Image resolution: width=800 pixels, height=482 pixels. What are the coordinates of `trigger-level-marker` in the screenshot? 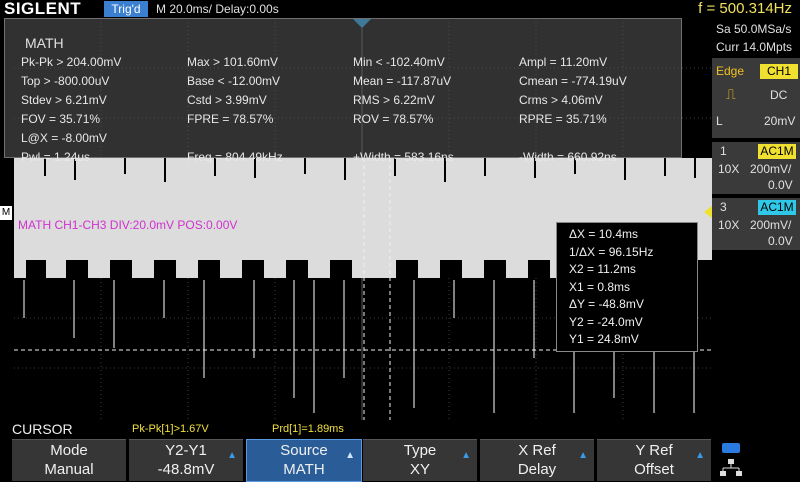 It's located at (708, 212).